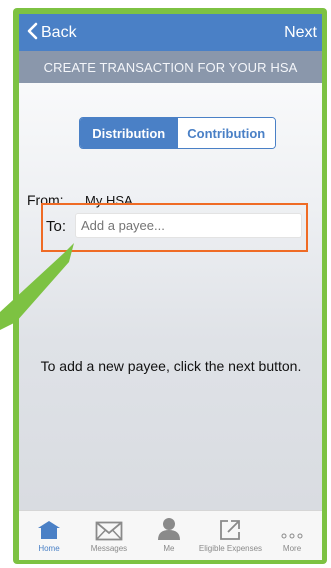 Image resolution: width=331 pixels, height=568 pixels. I want to click on tab-home-label: Home, so click(49, 548).